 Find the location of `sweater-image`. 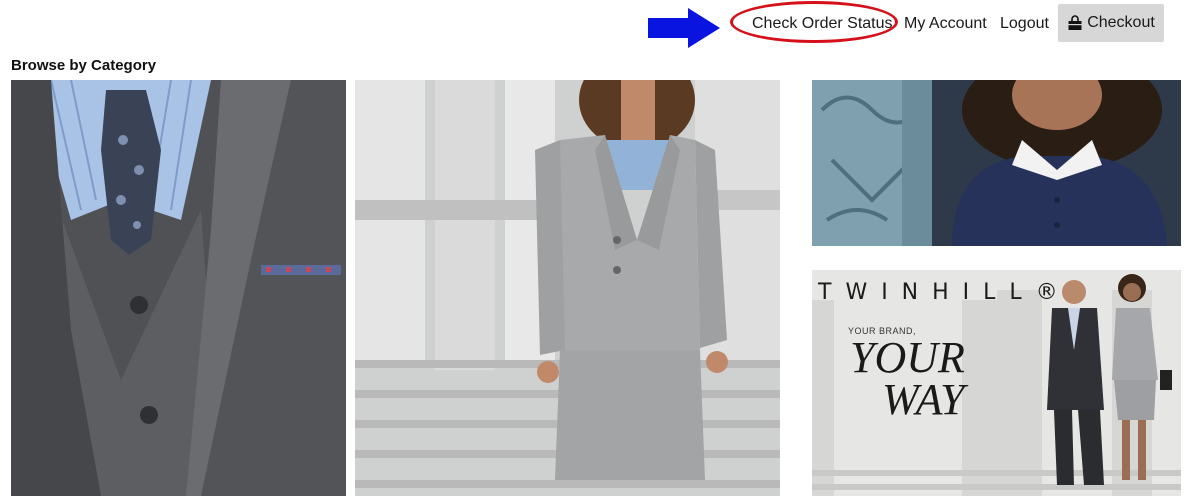

sweater-image is located at coordinates (996, 163).